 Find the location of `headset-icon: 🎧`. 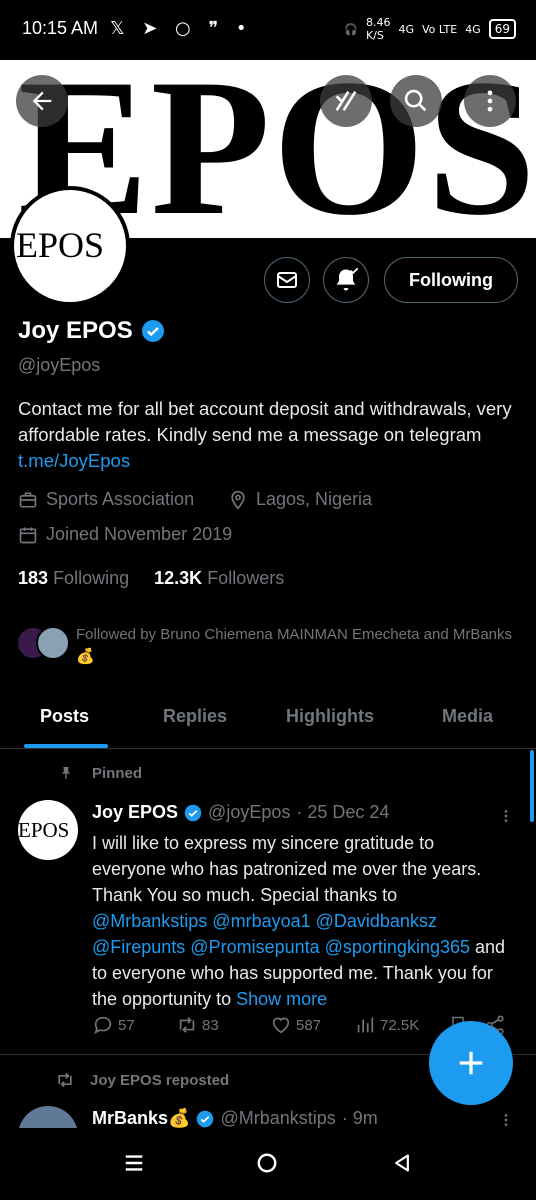

headset-icon: 🎧 is located at coordinates (351, 29).